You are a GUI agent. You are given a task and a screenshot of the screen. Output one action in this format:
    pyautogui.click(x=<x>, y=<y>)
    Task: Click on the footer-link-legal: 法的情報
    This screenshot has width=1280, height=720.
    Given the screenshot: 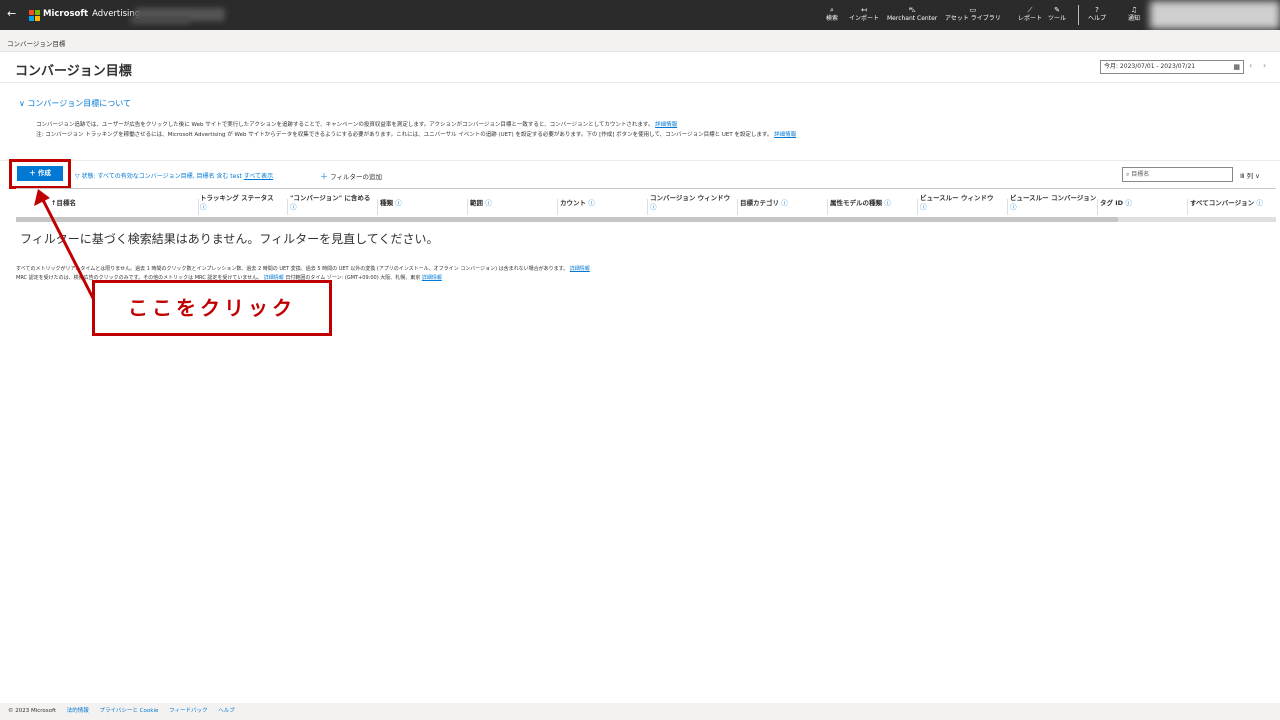 What is the action you would take?
    pyautogui.click(x=78, y=711)
    